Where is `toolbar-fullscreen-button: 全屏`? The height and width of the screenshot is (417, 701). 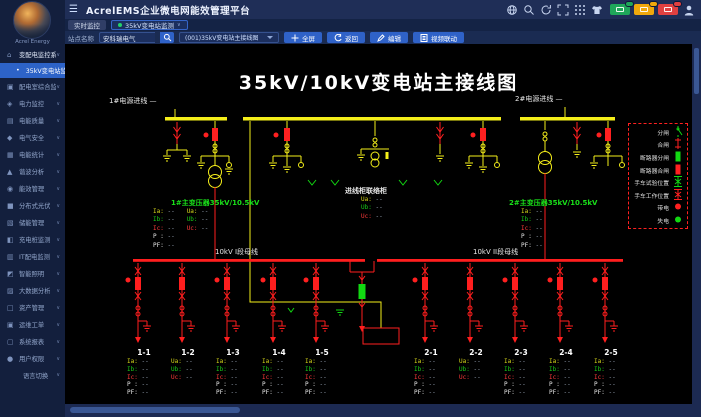
toolbar-fullscreen-button: 全屏 is located at coordinates (303, 37).